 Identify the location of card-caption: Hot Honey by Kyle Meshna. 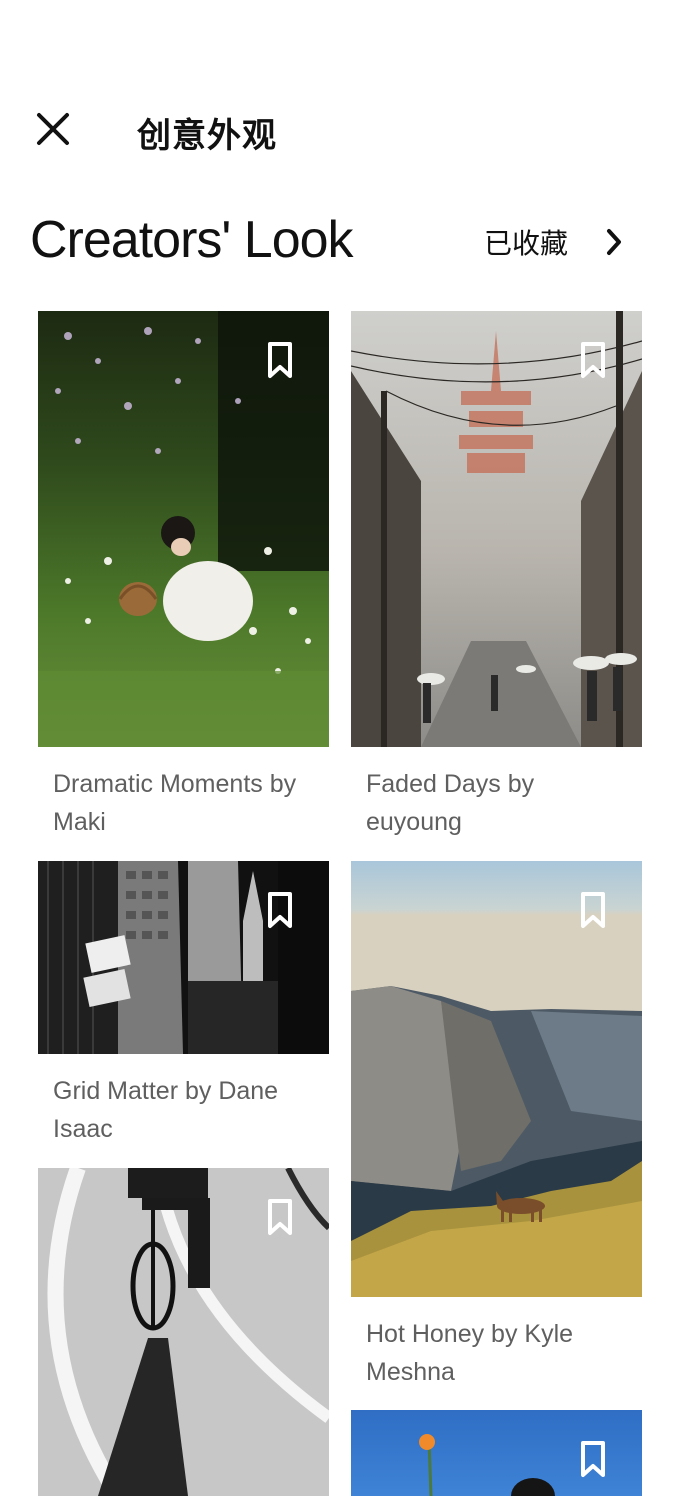
(470, 1353).